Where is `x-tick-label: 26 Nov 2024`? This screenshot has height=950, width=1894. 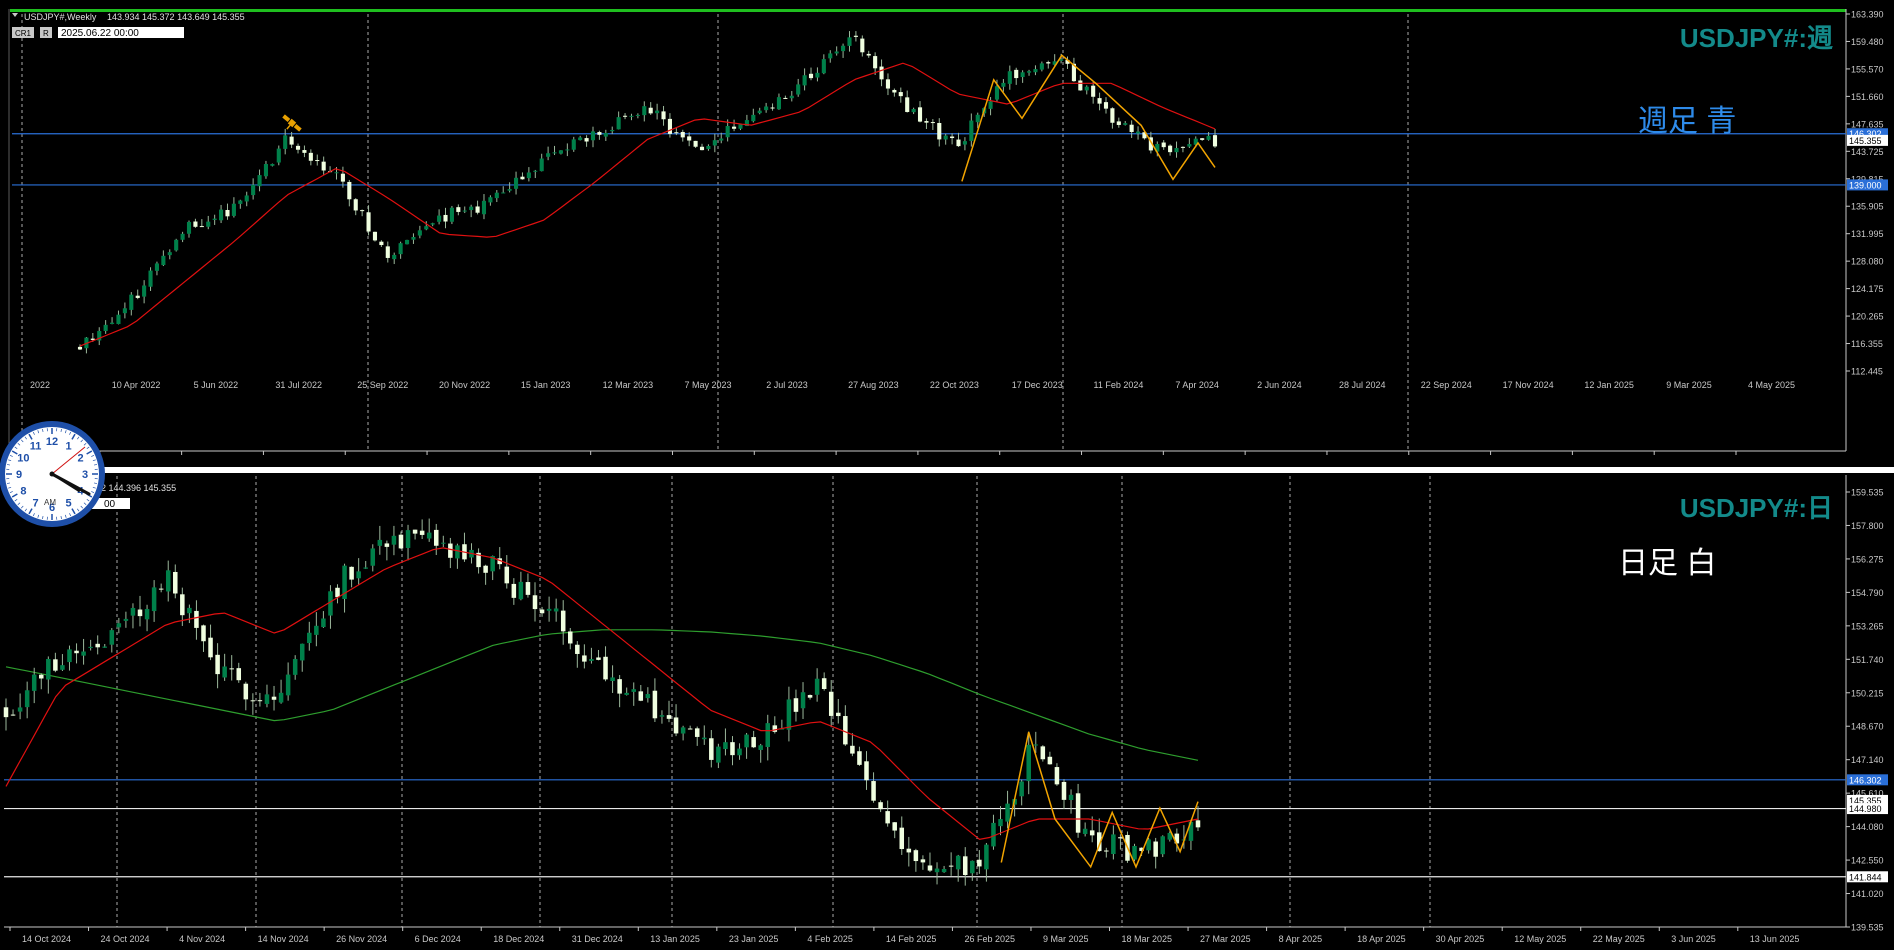 x-tick-label: 26 Nov 2024 is located at coordinates (361, 939).